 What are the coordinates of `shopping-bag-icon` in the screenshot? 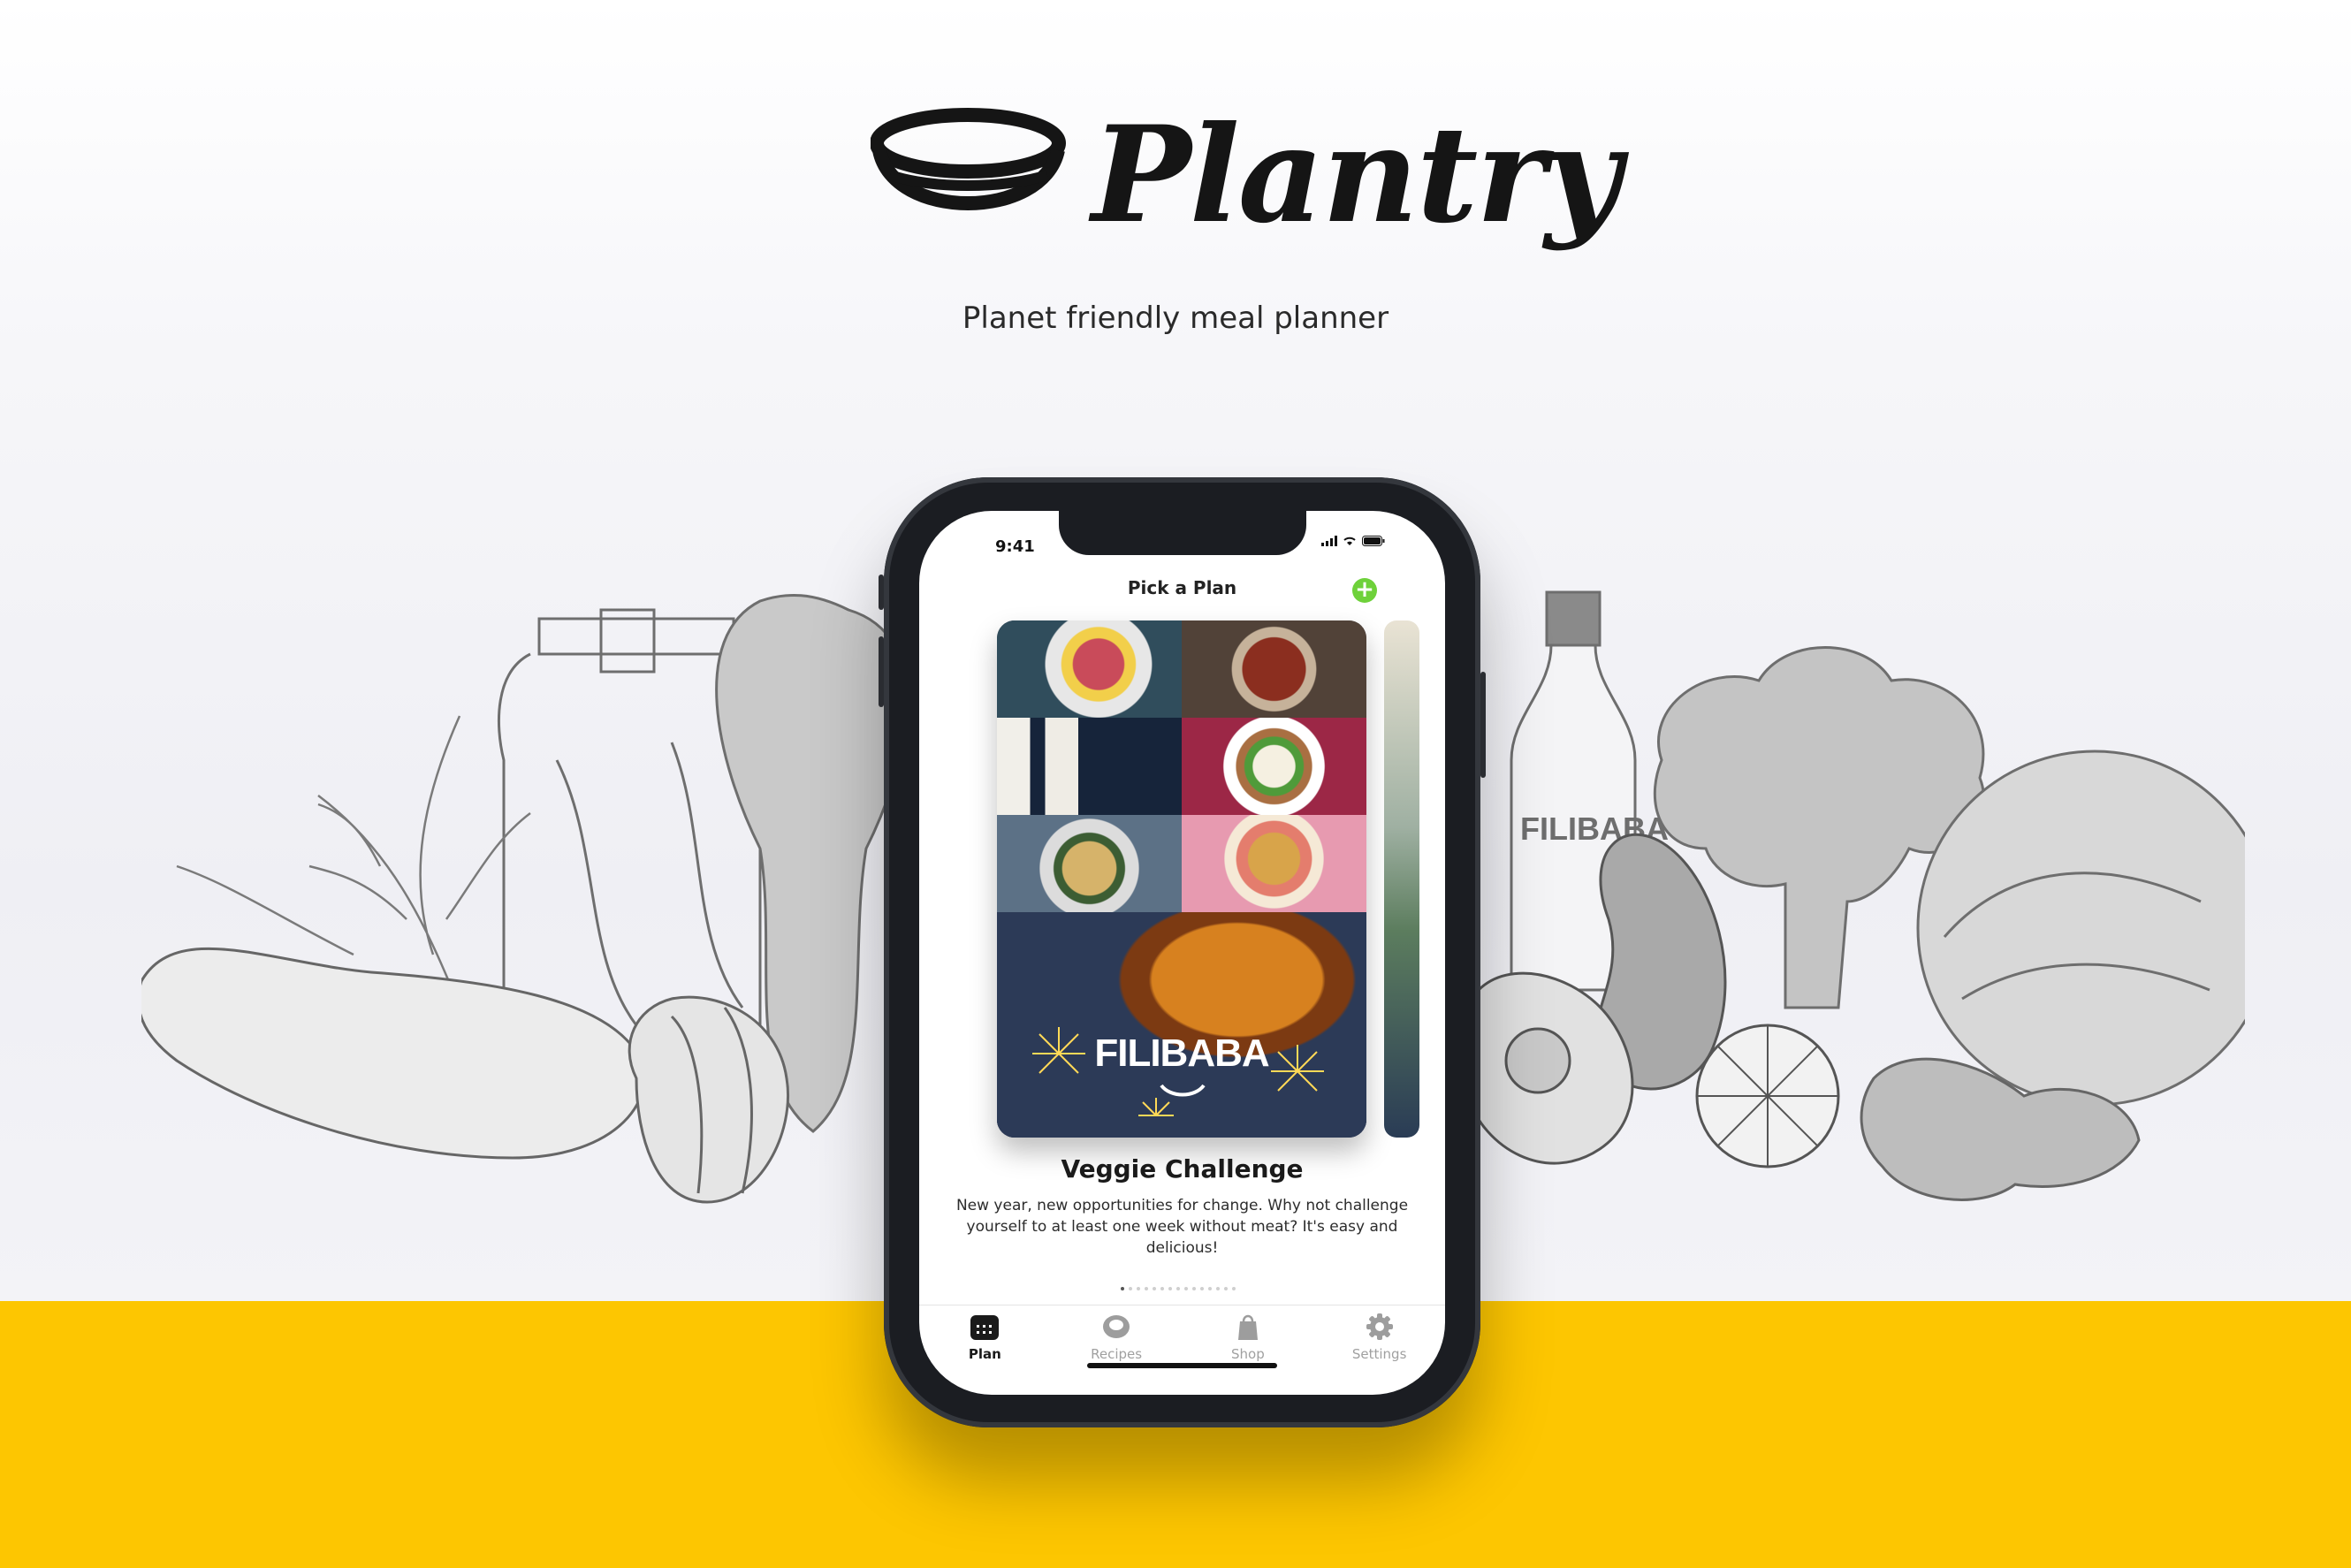 It's located at (1247, 1327).